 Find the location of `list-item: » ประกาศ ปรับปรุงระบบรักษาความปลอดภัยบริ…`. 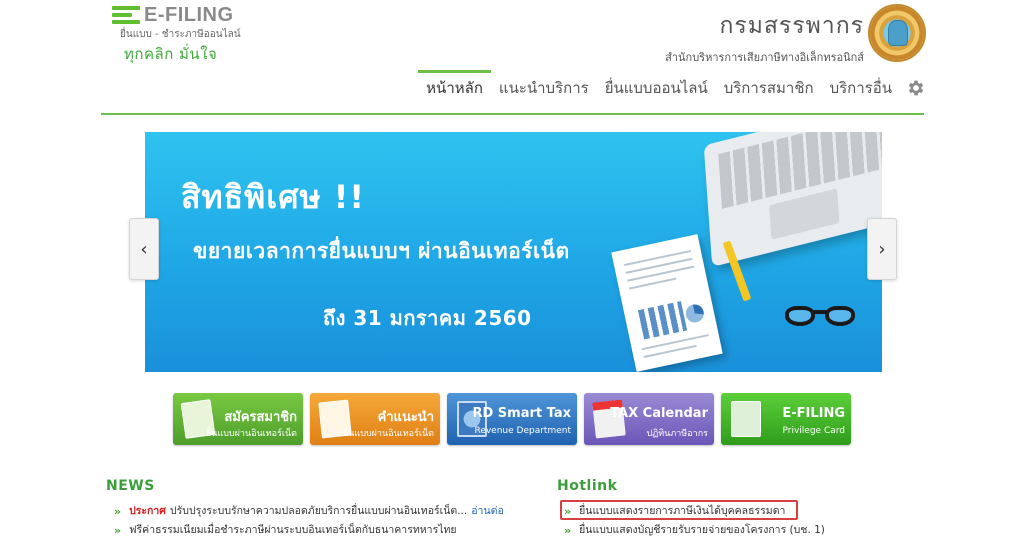

list-item: » ประกาศ ปรับปรุงระบบรักษาความปลอดภัยบริ… is located at coordinates (309, 511).